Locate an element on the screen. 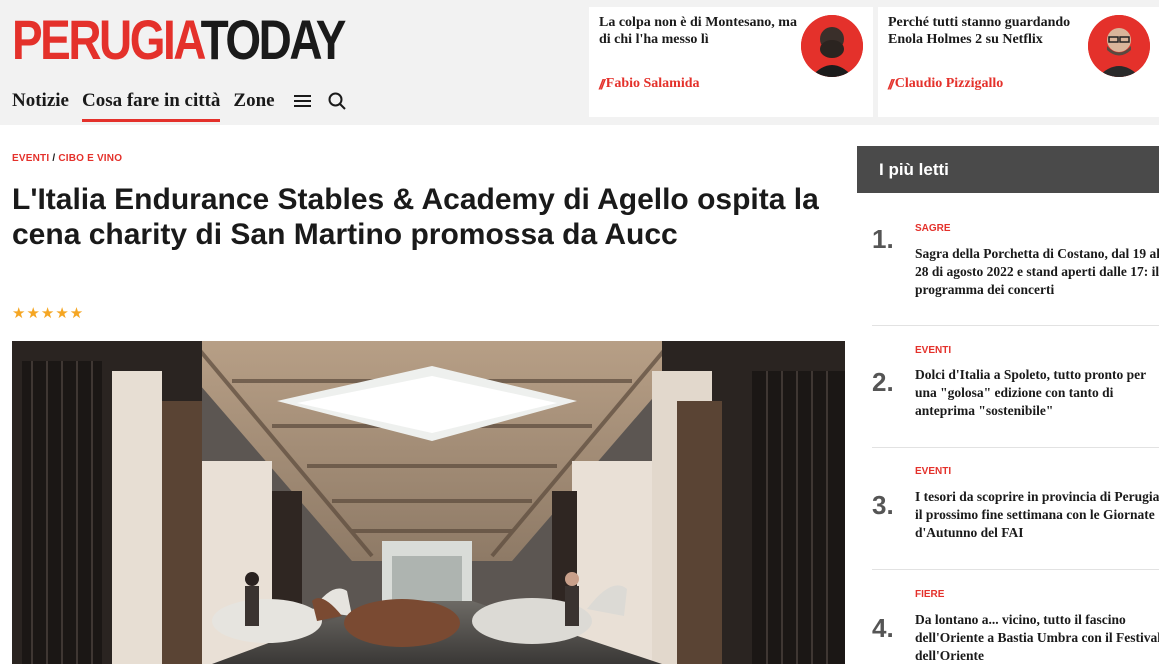 This screenshot has width=1159, height=664. opinion-card-author: //Fabio Salamida is located at coordinates (649, 84).